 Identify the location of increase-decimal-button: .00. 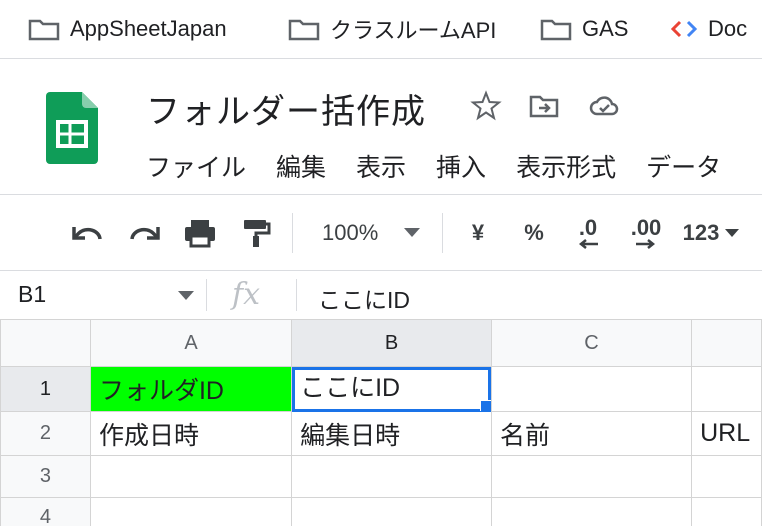
(646, 233).